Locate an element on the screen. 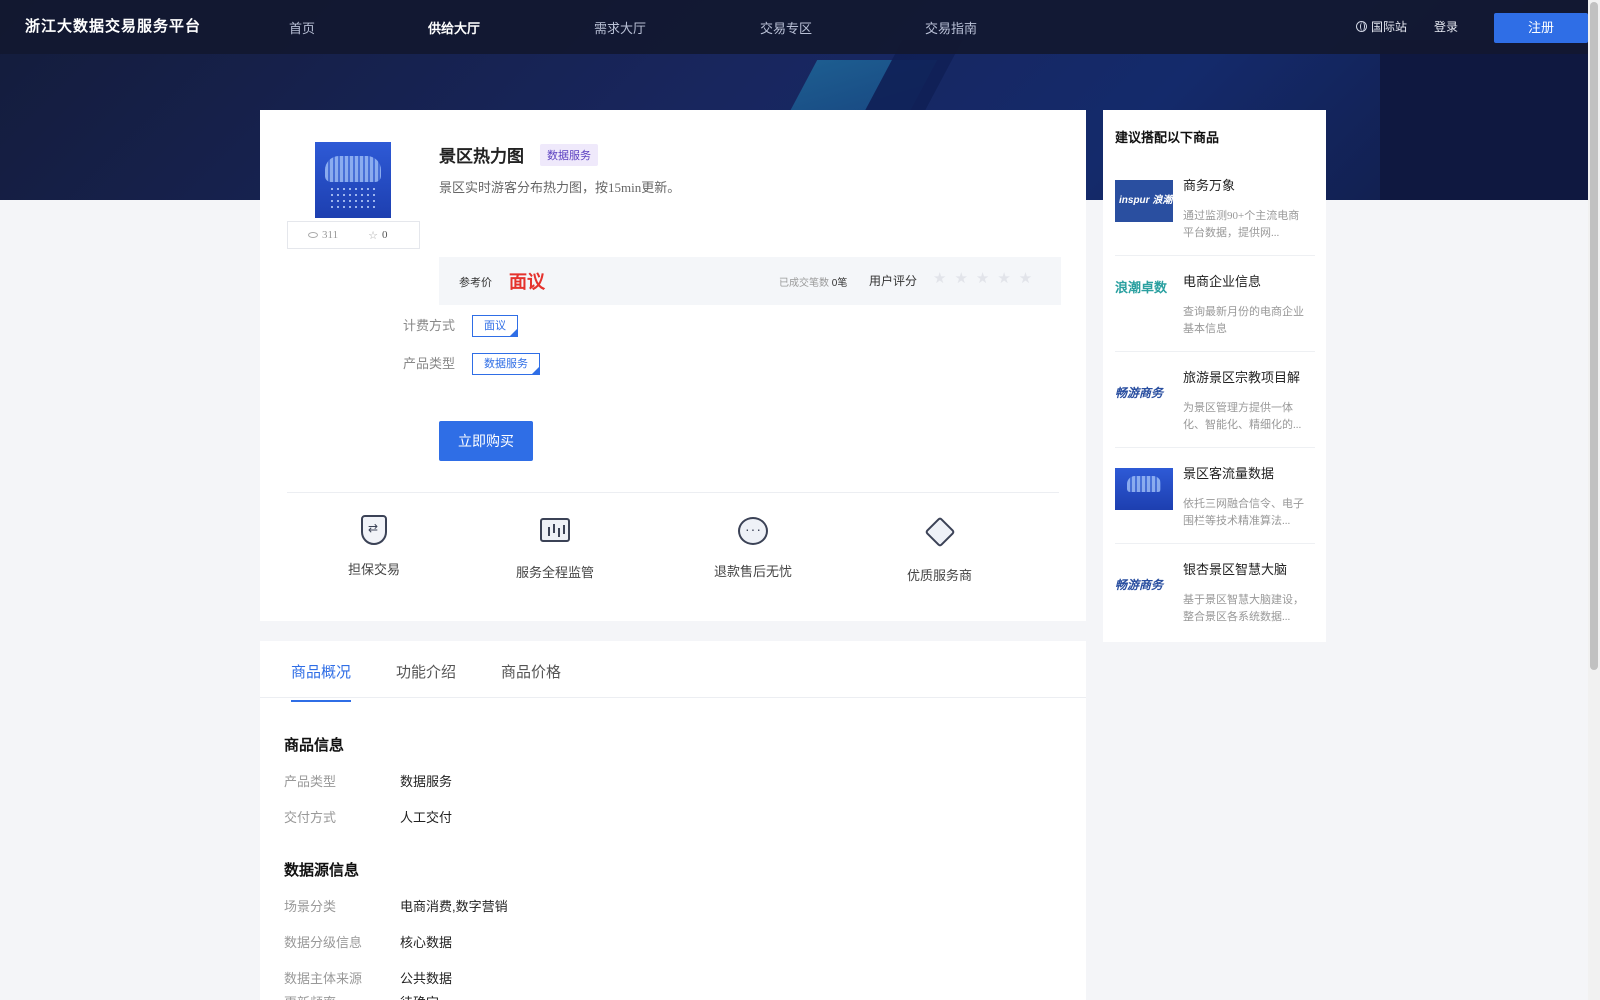 This screenshot has height=1000, width=1600. monitor-icon is located at coordinates (555, 530).